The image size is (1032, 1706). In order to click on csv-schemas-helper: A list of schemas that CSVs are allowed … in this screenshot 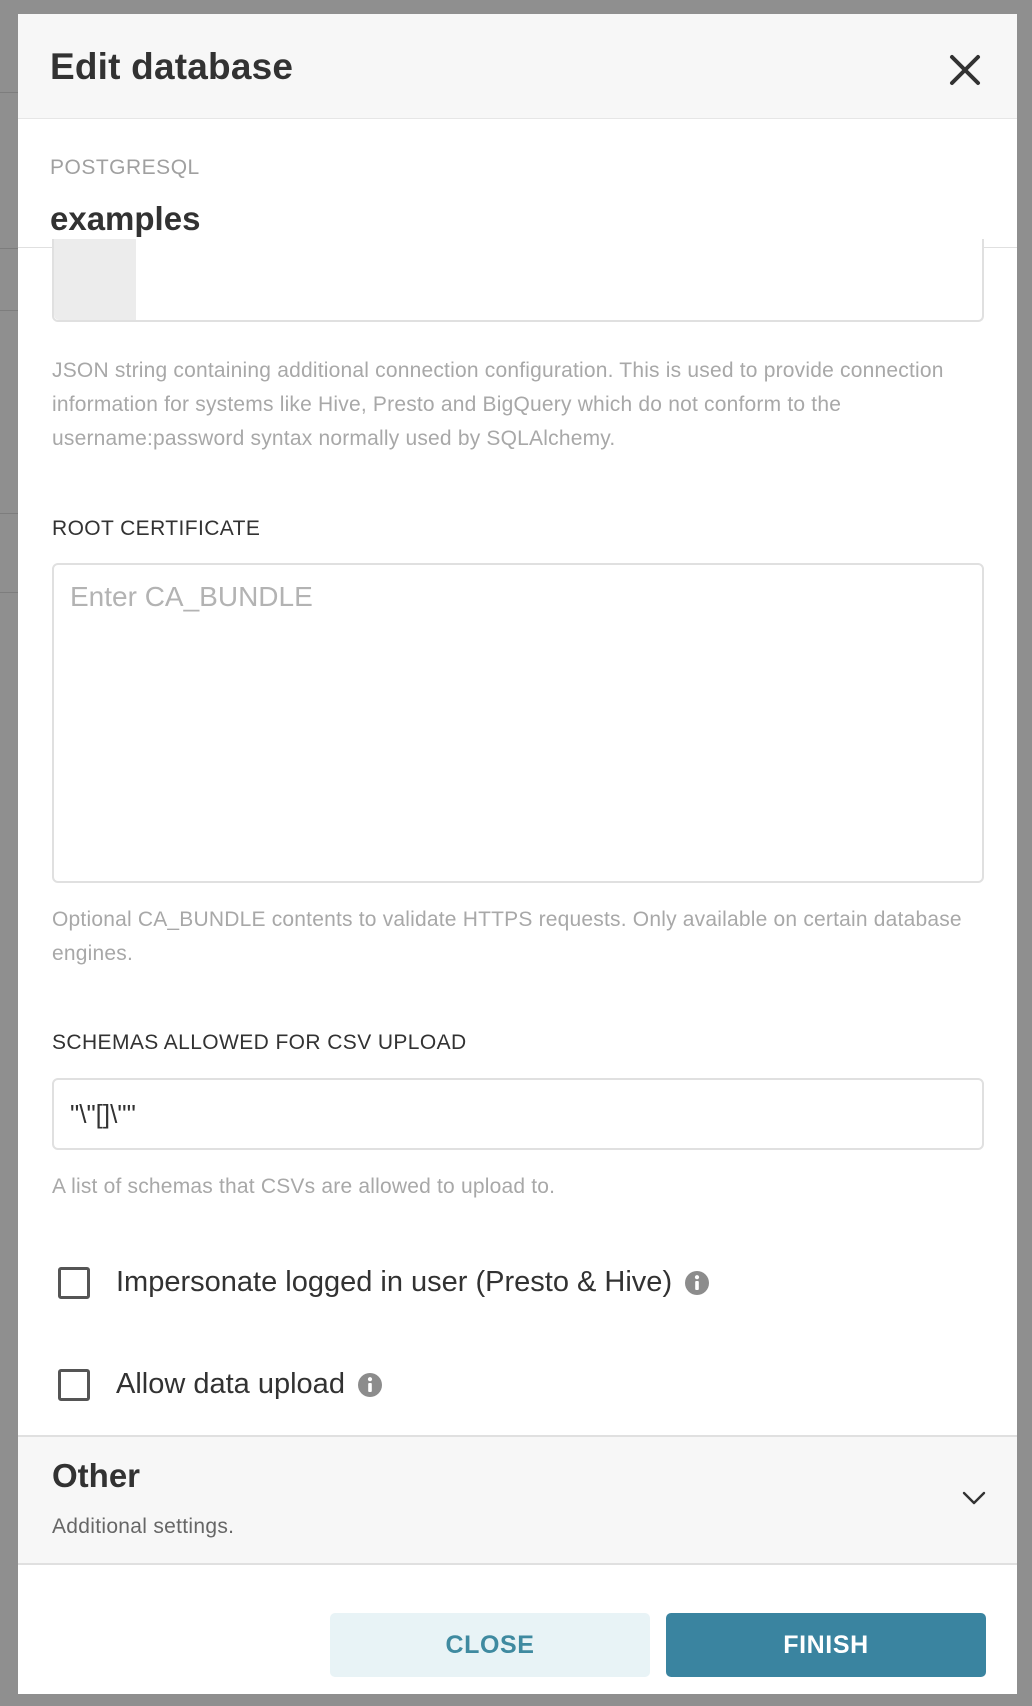, I will do `click(304, 1186)`.